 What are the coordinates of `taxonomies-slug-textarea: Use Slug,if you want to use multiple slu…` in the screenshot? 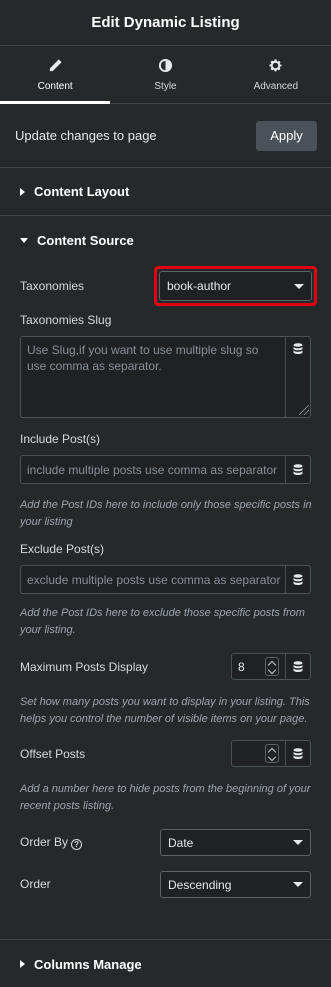 It's located at (153, 377).